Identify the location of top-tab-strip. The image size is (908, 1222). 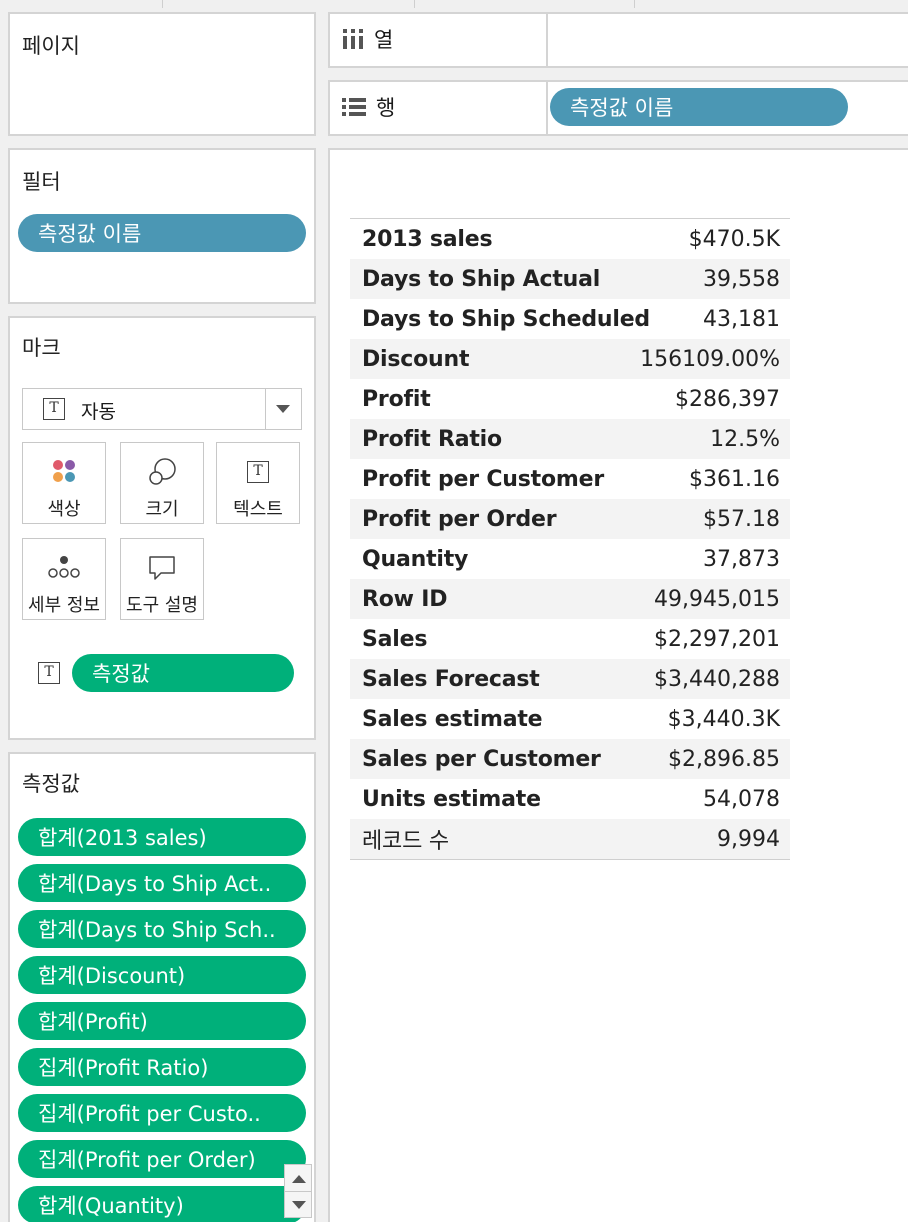
(454, 4).